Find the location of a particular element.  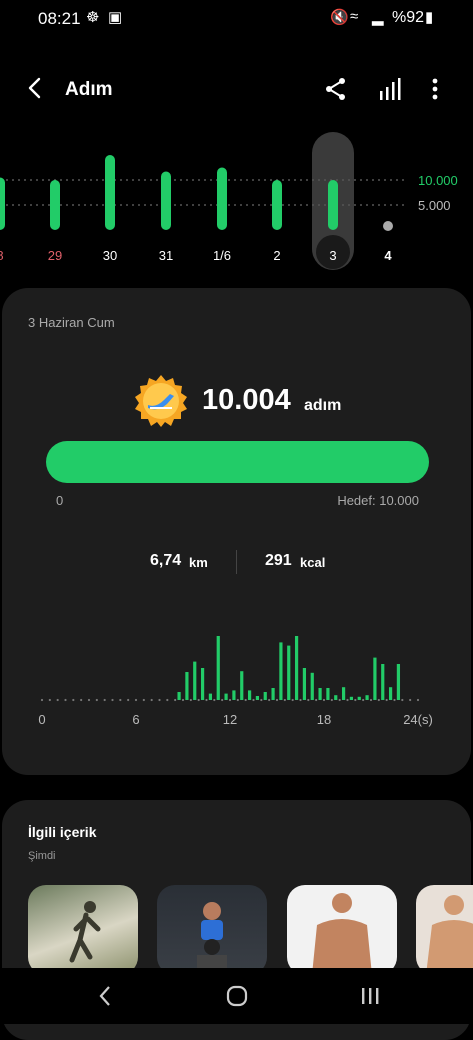

weekly-day-label: 4 is located at coordinates (388, 255).